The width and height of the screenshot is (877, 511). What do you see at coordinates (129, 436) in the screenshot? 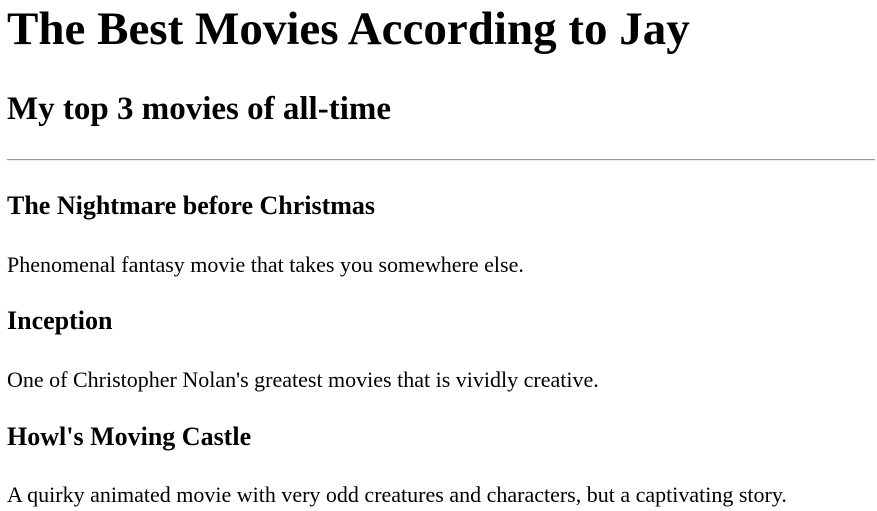
I see `movie-title: Howl's Moving Castle` at bounding box center [129, 436].